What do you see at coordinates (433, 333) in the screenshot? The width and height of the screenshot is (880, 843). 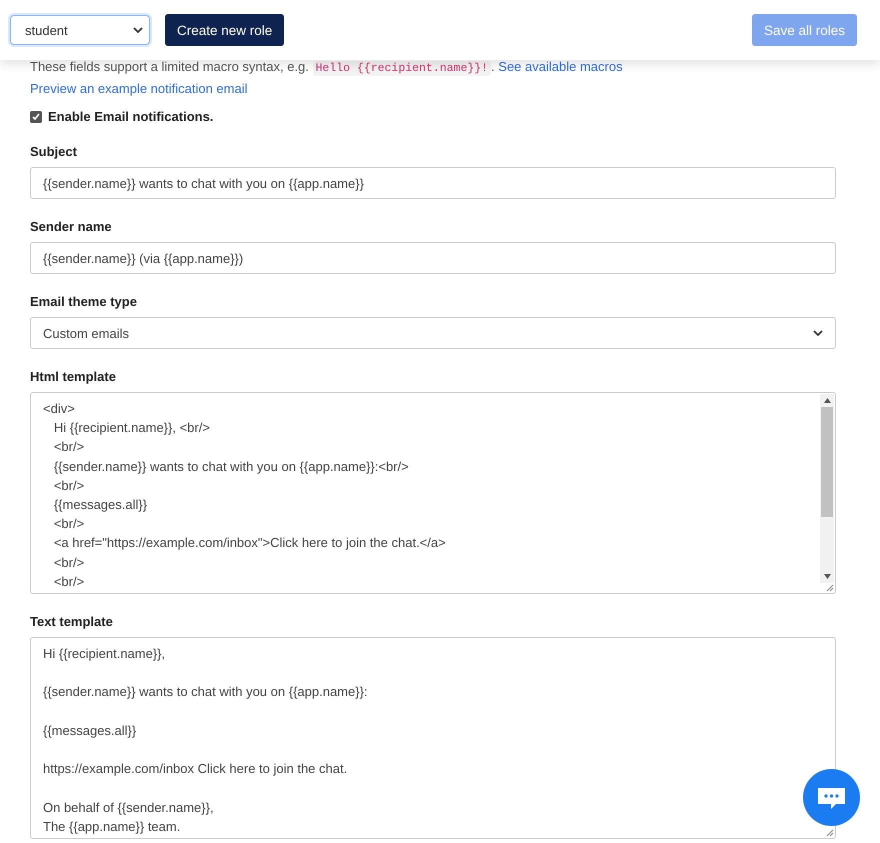 I see `theme-select: Custom emails` at bounding box center [433, 333].